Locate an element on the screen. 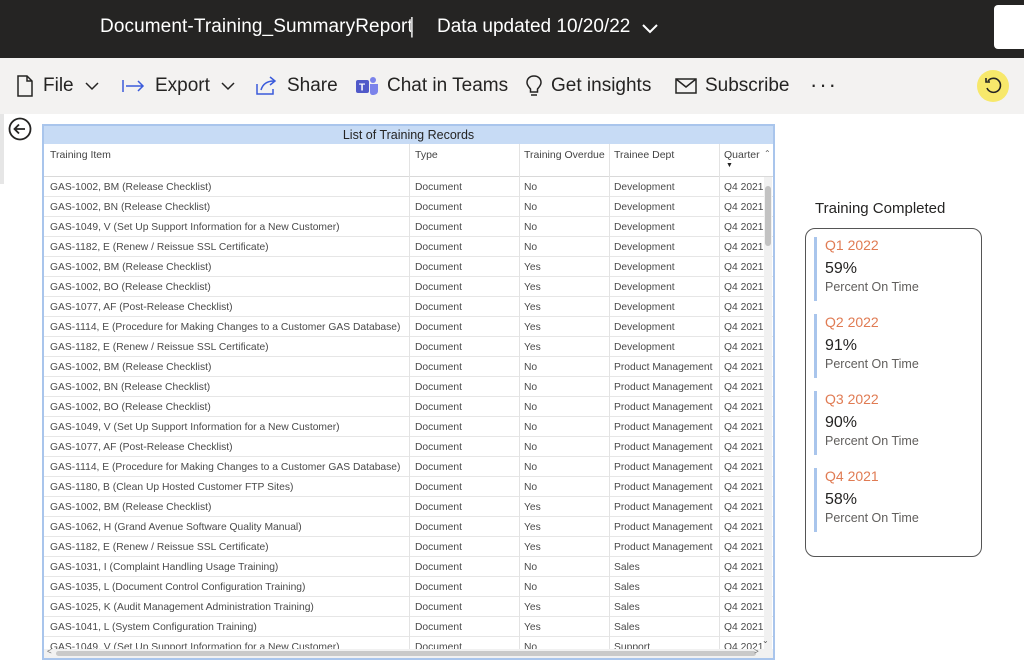 The height and width of the screenshot is (671, 1024). column-header-training-item: Training Item is located at coordinates (80, 155).